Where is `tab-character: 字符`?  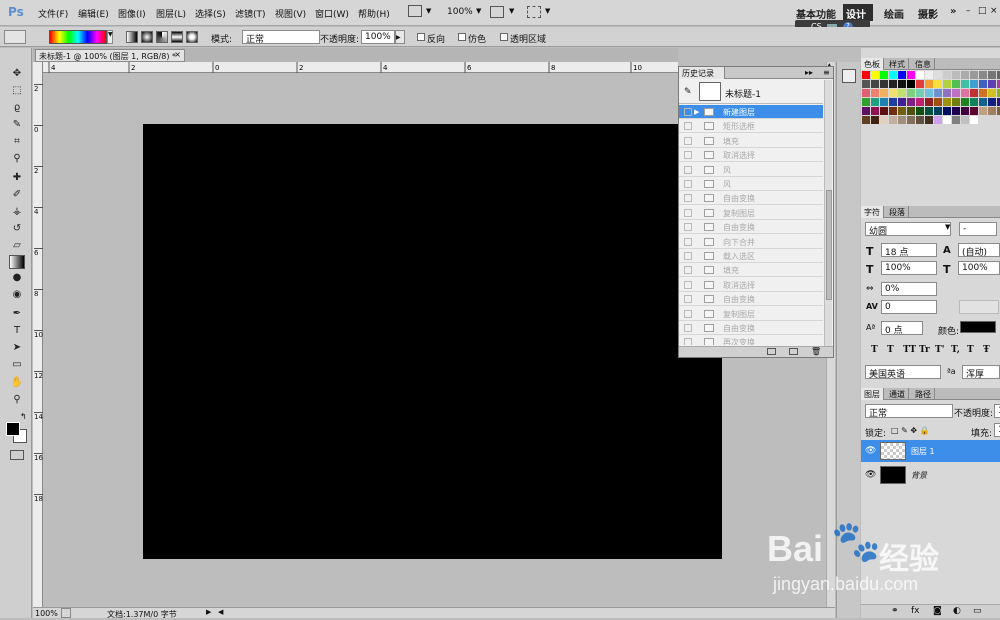 tab-character: 字符 is located at coordinates (872, 212).